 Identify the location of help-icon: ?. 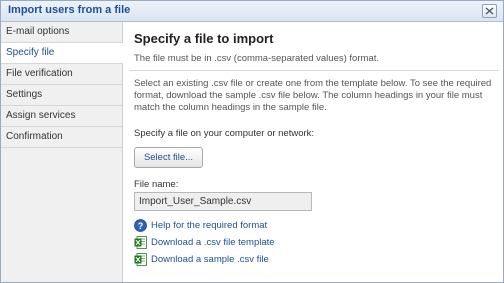
(140, 225).